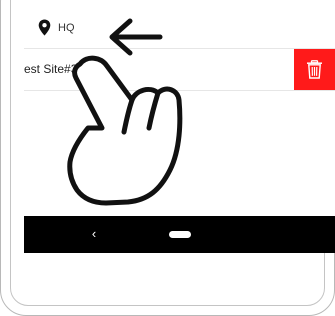  What do you see at coordinates (94, 234) in the screenshot?
I see `back-chevron-icon: ‹` at bounding box center [94, 234].